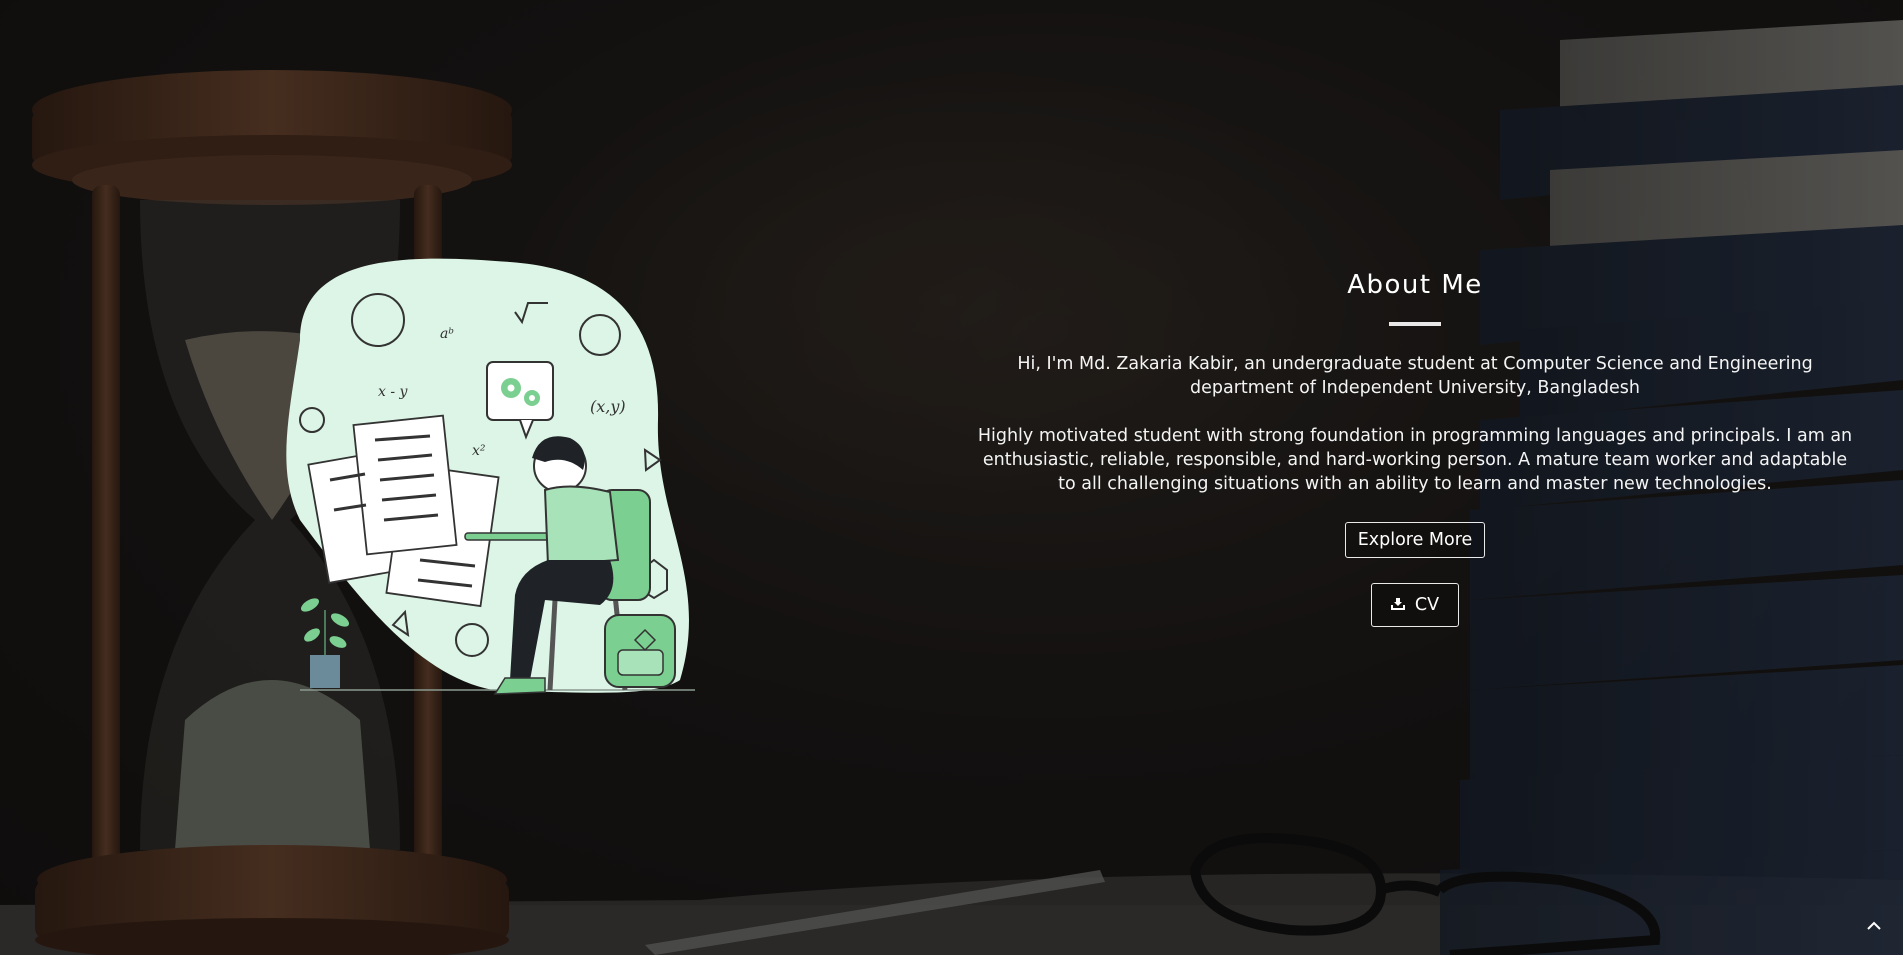 The height and width of the screenshot is (955, 1903). Describe the element at coordinates (479, 451) in the screenshot. I see `svg-text: x²` at that location.